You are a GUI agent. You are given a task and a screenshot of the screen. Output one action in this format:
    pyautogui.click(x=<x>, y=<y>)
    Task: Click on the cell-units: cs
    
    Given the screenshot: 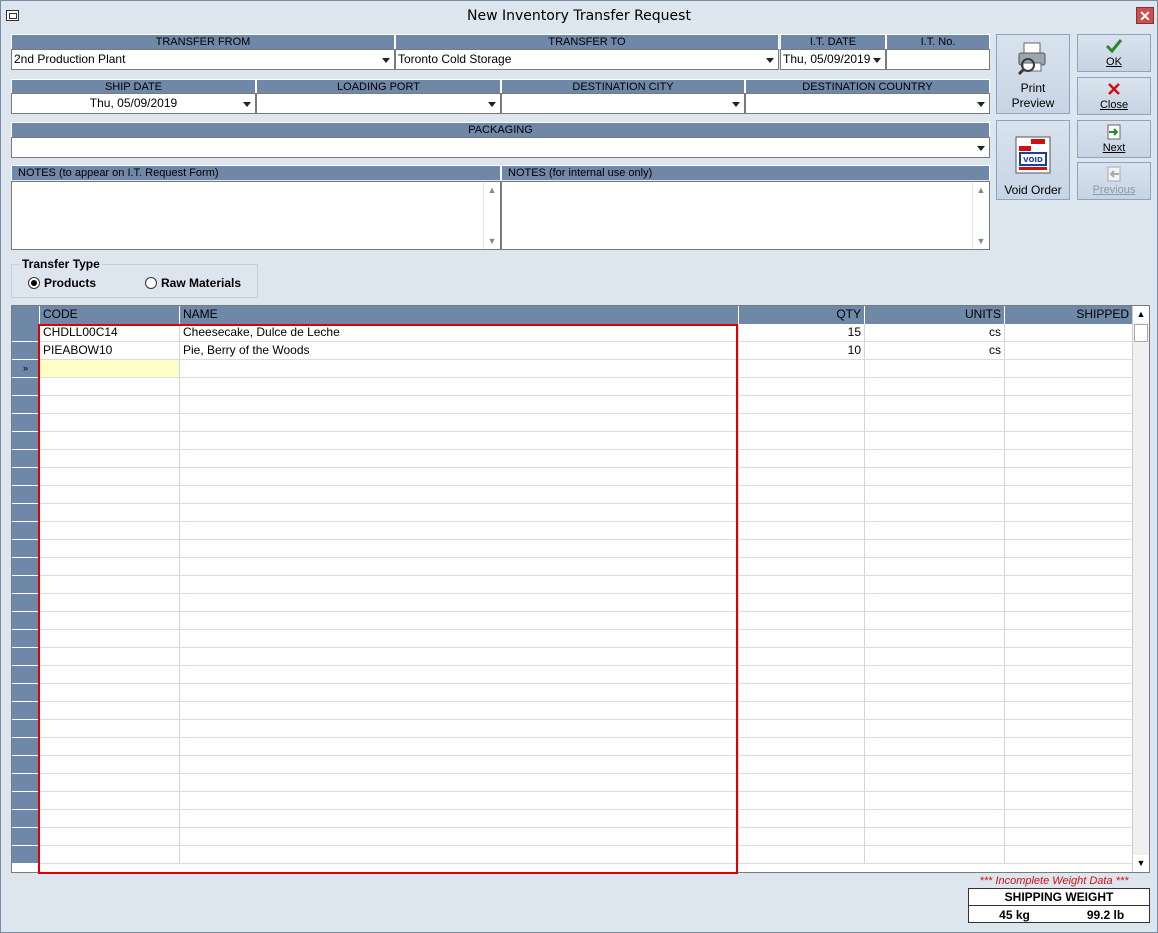 What is the action you would take?
    pyautogui.click(x=935, y=351)
    